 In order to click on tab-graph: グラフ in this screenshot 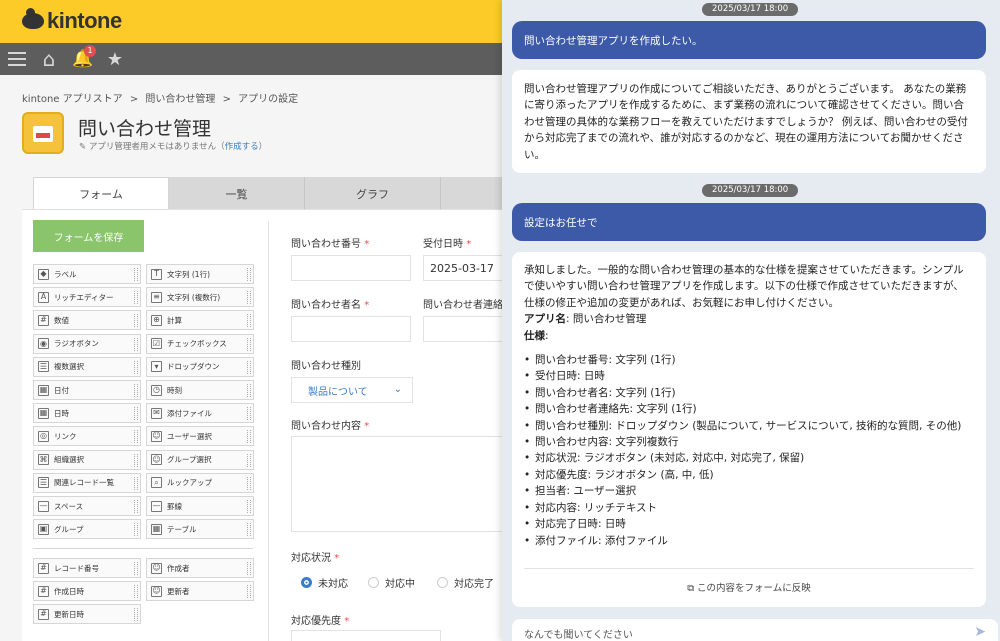, I will do `click(373, 193)`.